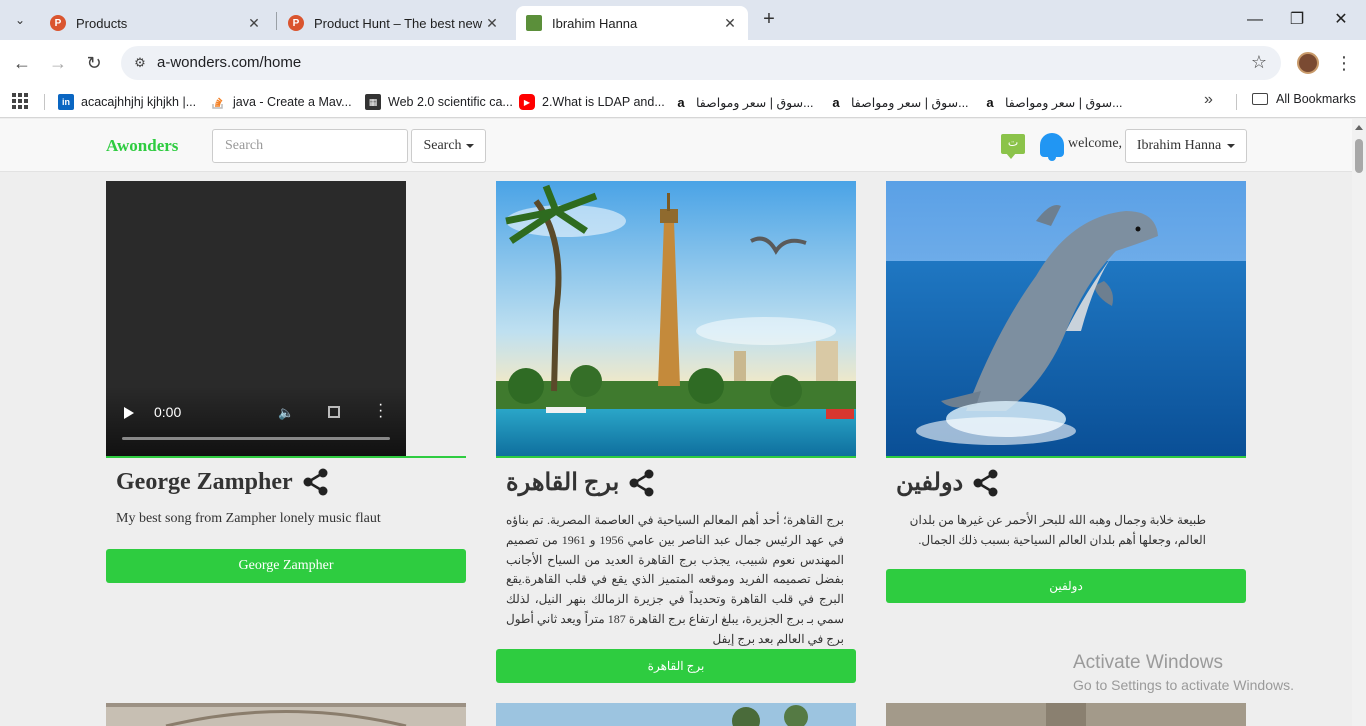 The width and height of the screenshot is (1366, 726). What do you see at coordinates (1316, 99) in the screenshot?
I see `all-bookmarks-label: All Bookmarks` at bounding box center [1316, 99].